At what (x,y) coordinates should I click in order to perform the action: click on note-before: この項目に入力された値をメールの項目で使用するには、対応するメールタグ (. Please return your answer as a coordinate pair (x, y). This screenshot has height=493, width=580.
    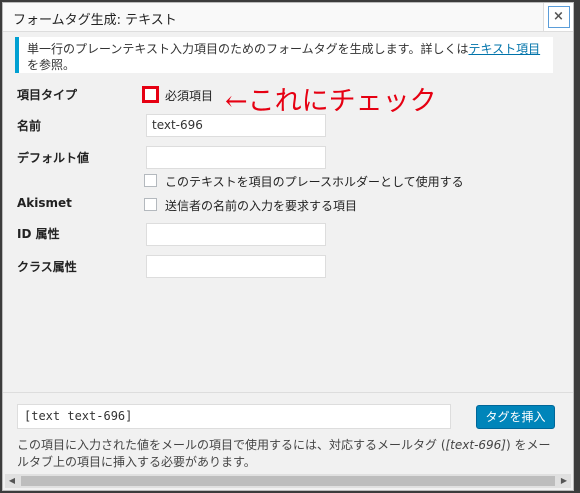
    Looking at the image, I should click on (231, 445).